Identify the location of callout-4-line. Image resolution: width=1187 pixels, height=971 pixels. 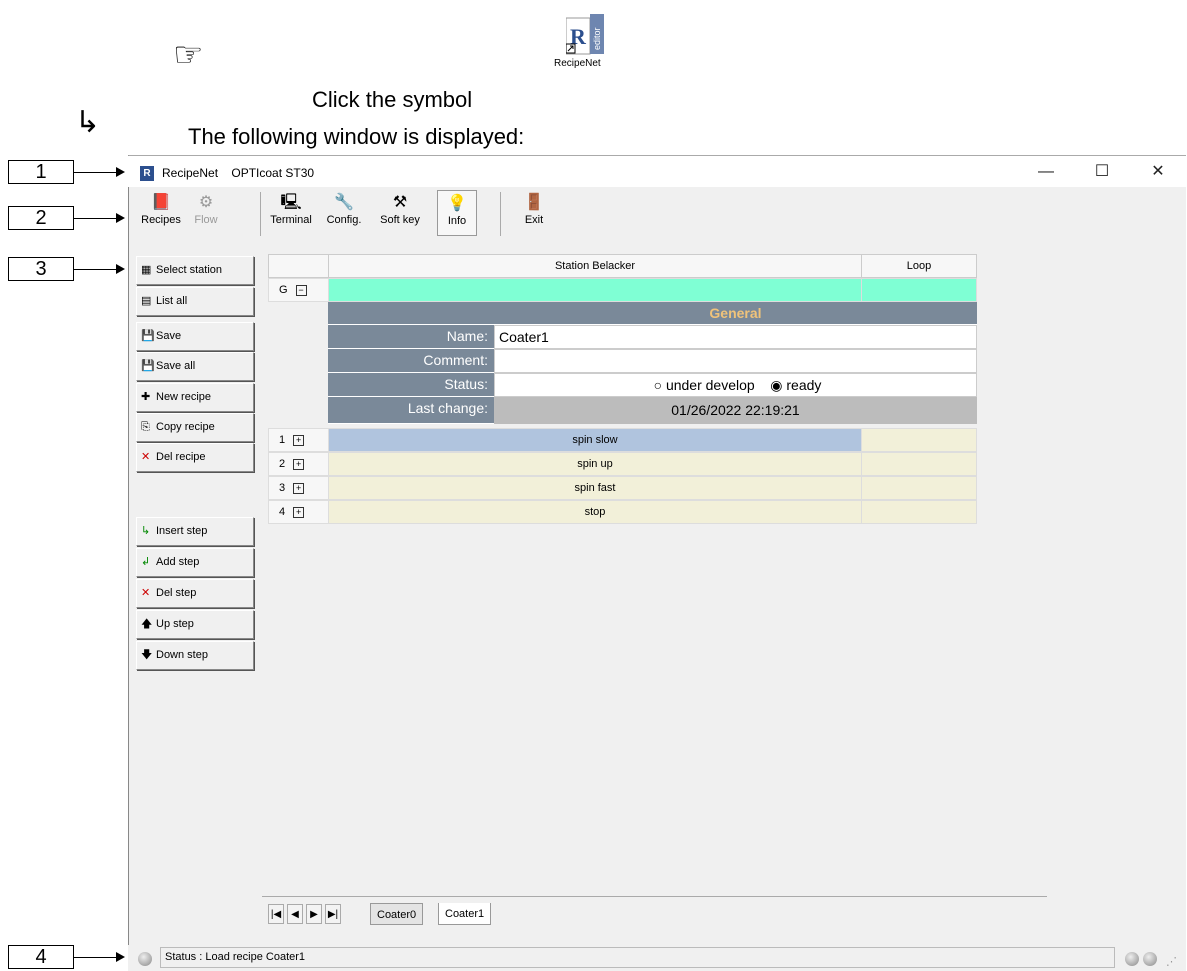
(95, 957).